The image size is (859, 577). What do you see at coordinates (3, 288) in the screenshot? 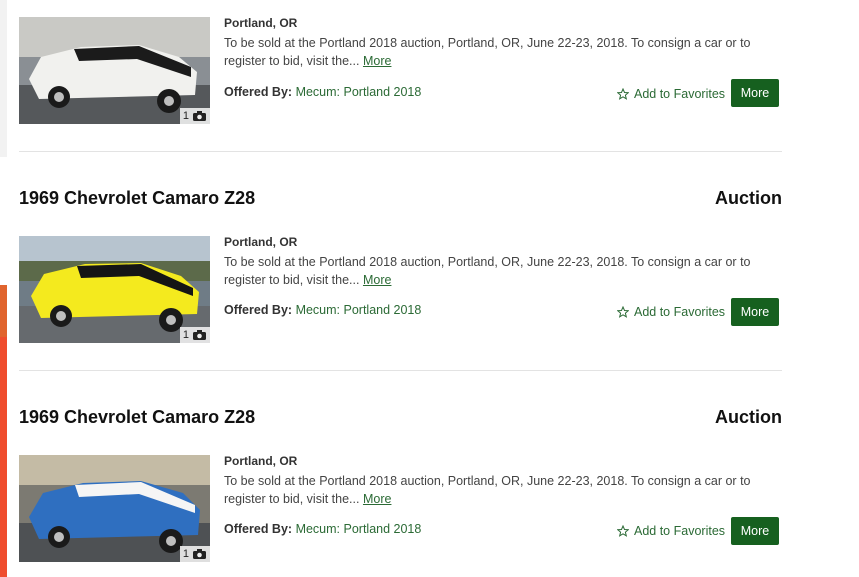
I see `left-page-edge` at bounding box center [3, 288].